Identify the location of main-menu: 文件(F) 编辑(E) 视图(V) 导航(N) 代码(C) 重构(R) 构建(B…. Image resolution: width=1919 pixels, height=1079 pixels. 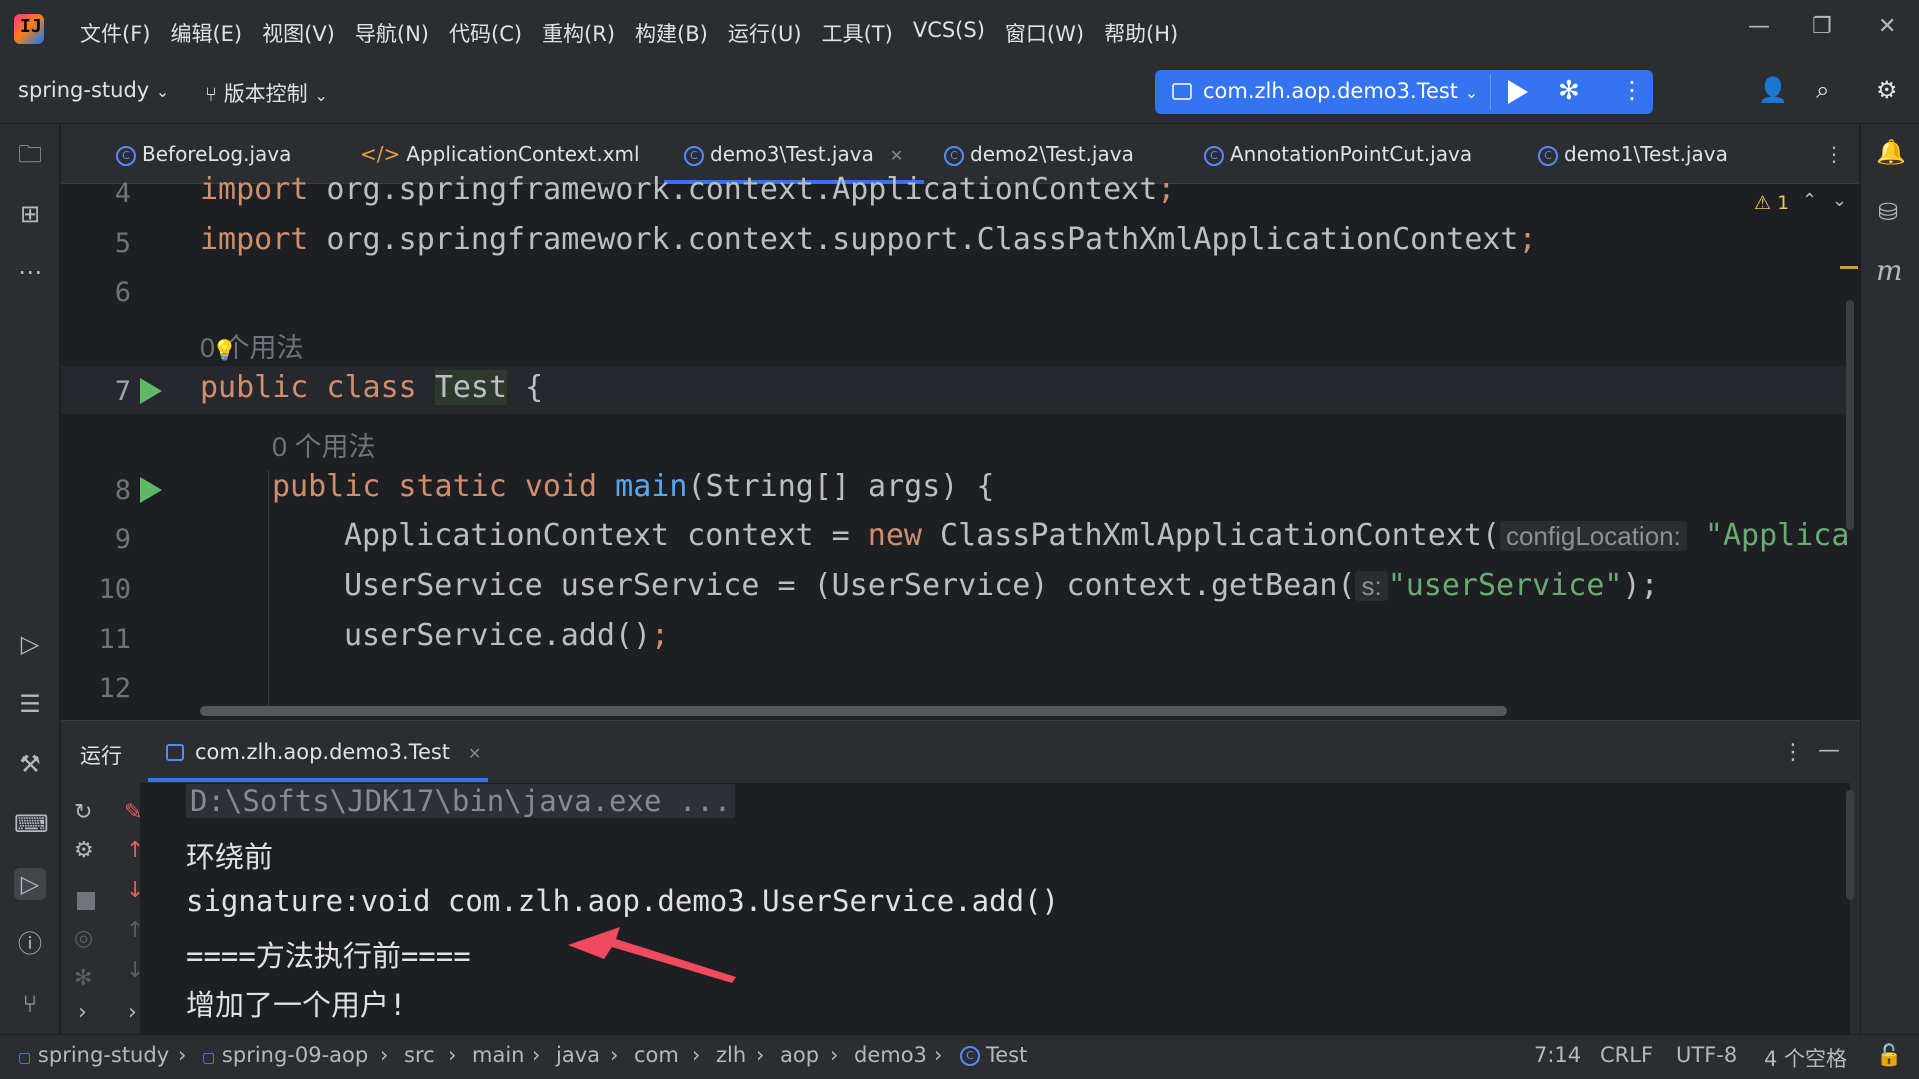
(629, 33).